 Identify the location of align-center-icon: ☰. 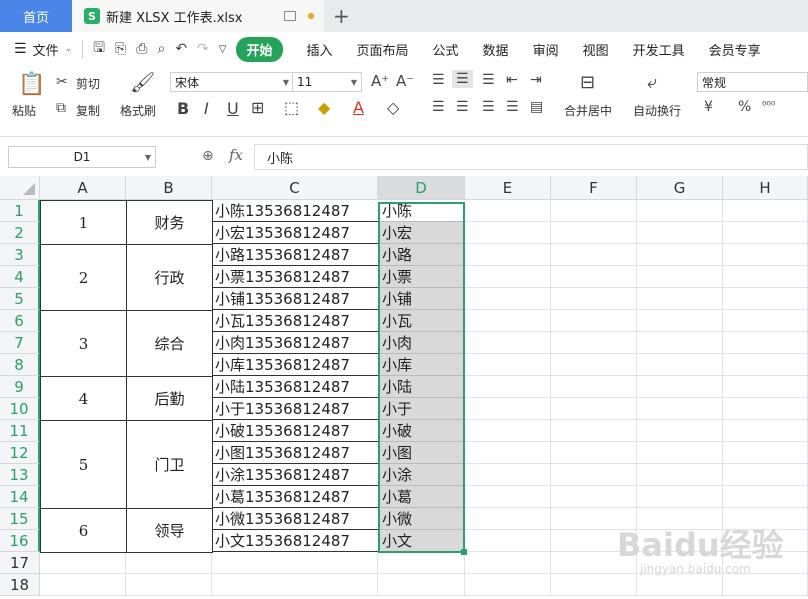
(462, 107).